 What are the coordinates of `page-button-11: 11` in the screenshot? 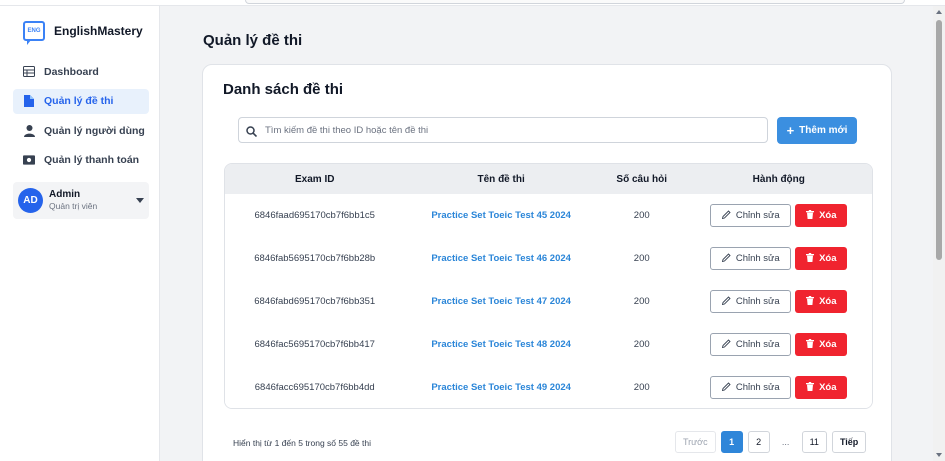 It's located at (814, 442).